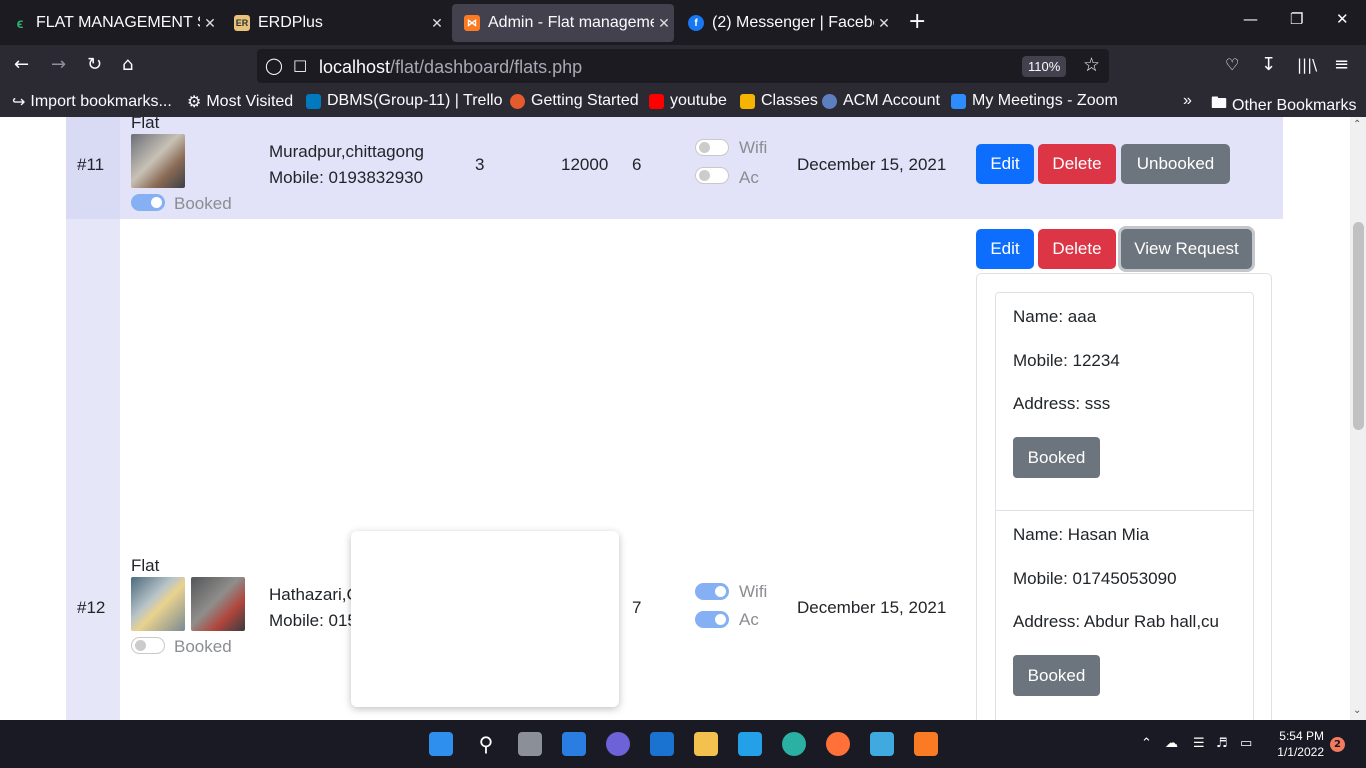 This screenshot has width=1366, height=768. I want to click on notification-badge: 2, so click(1337, 744).